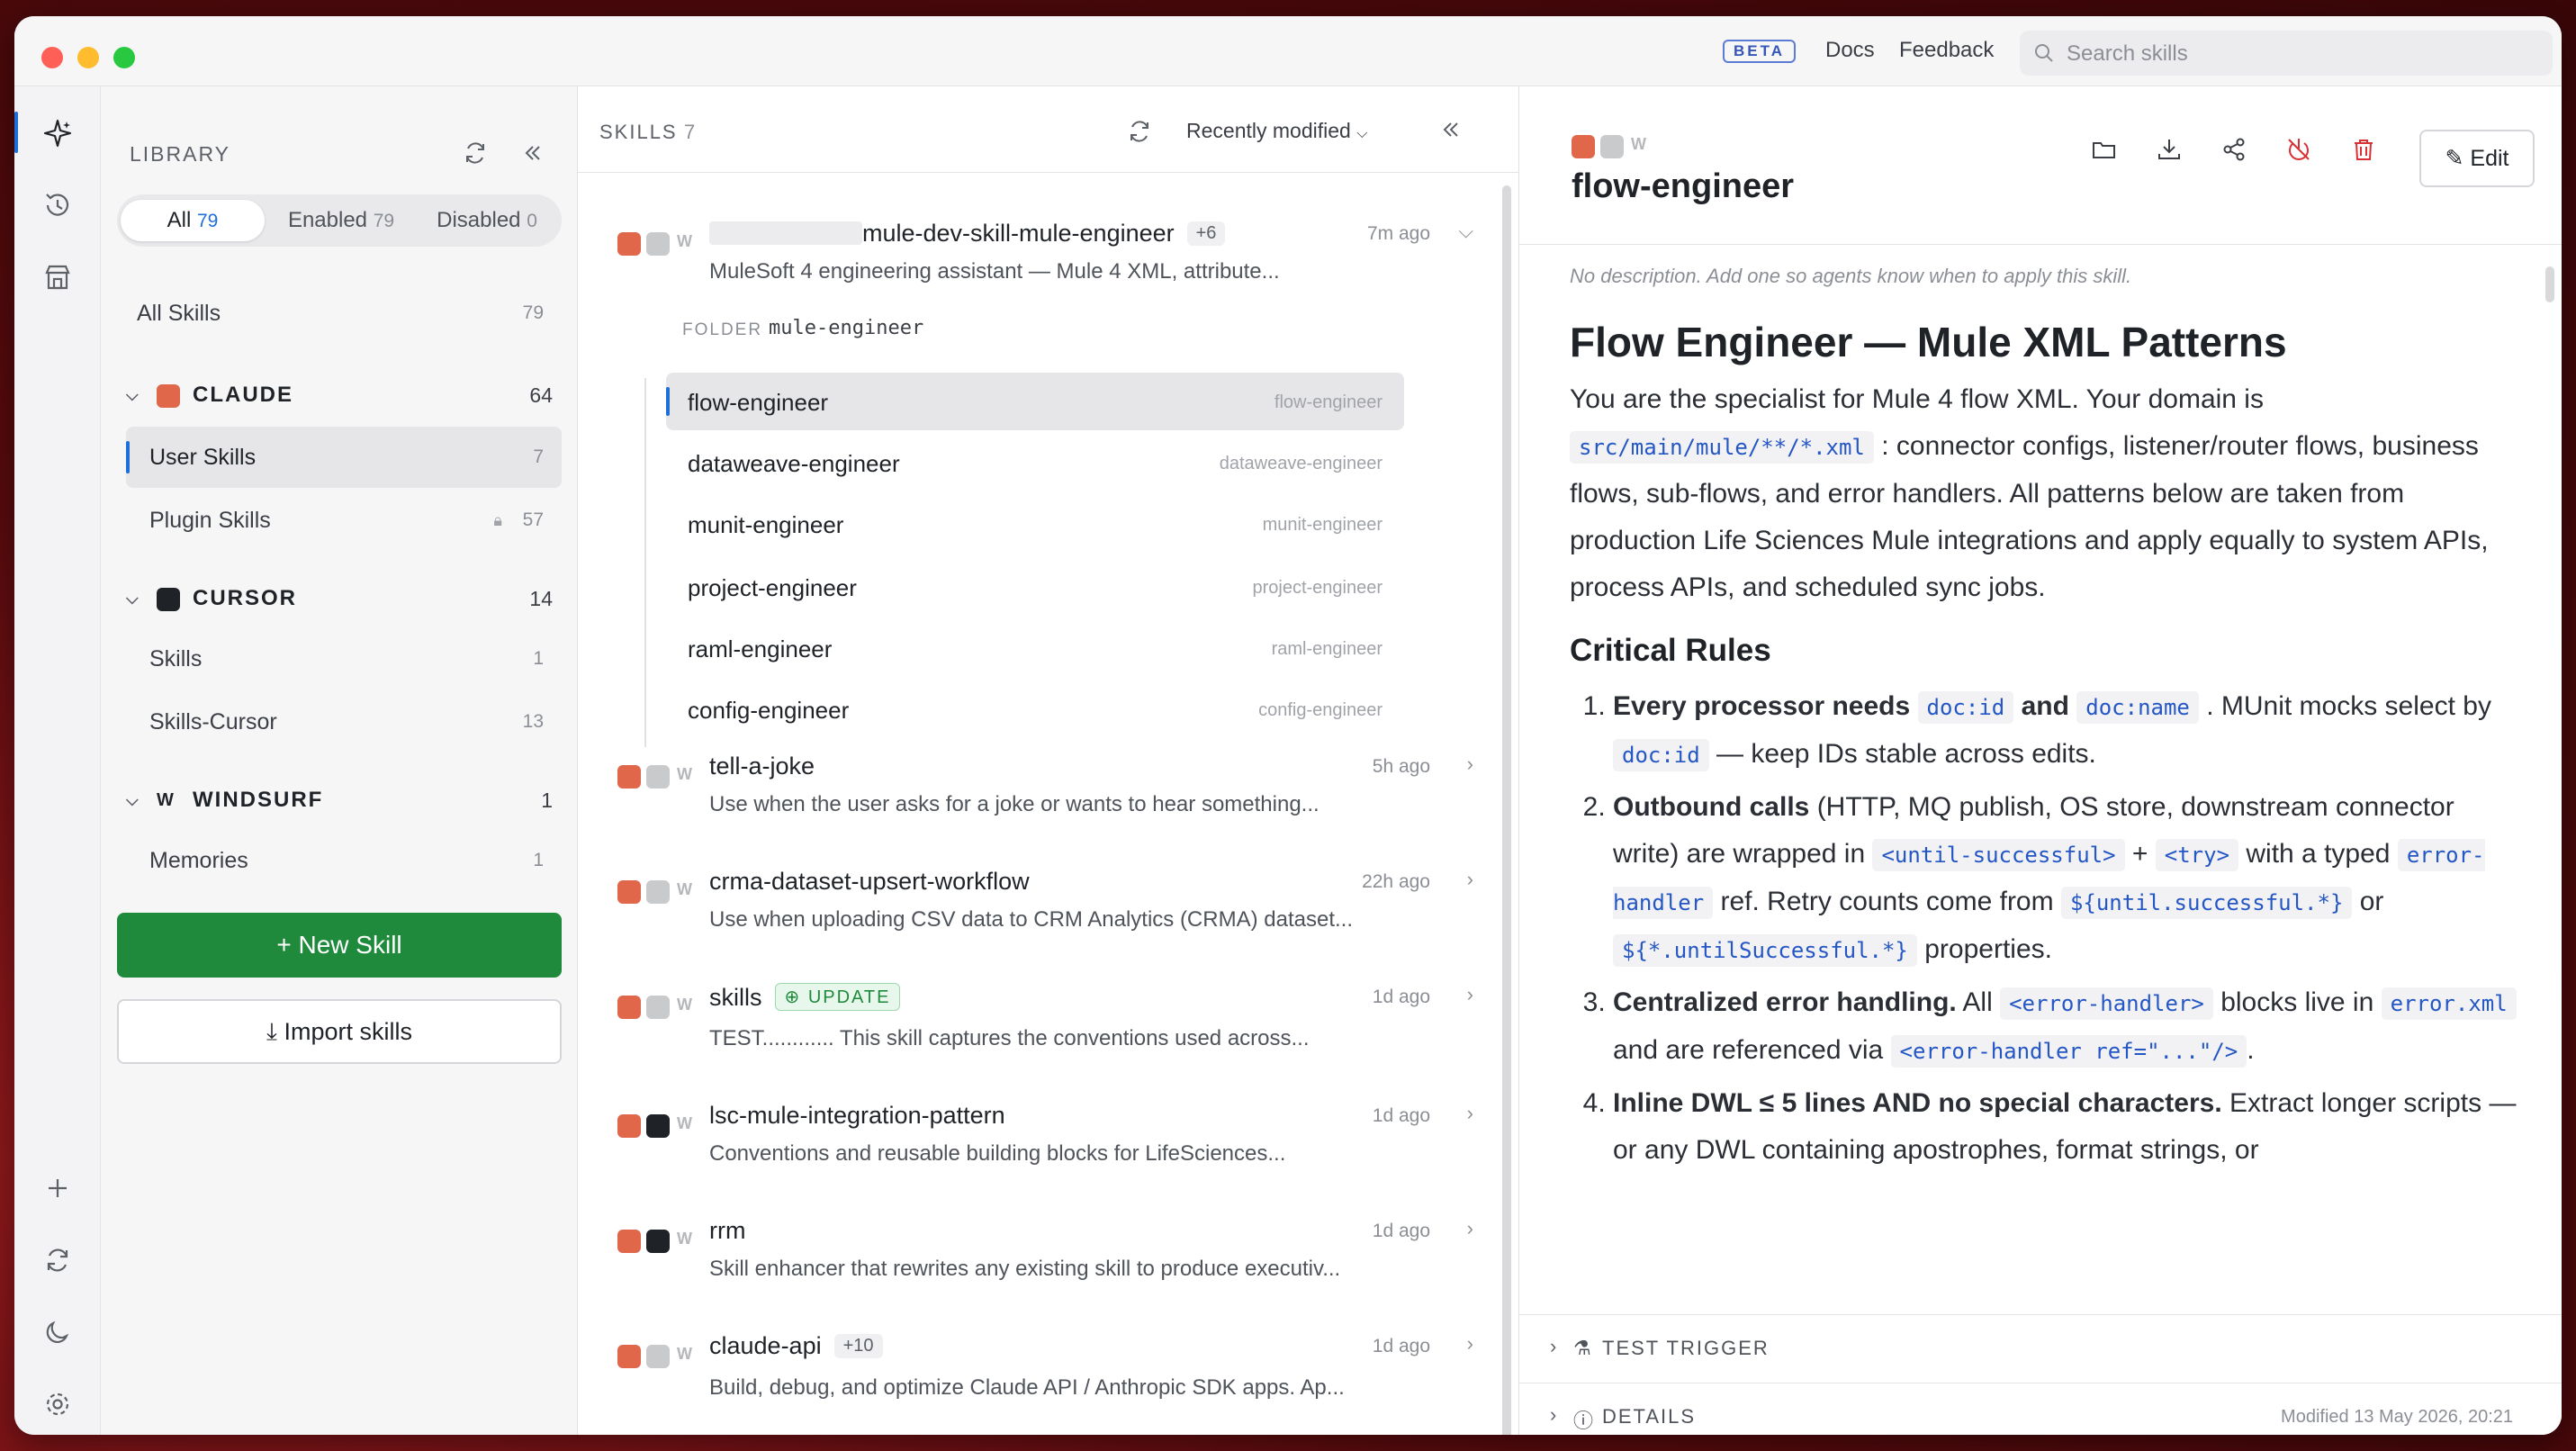 The height and width of the screenshot is (1451, 2576). I want to click on close-window-button, so click(52, 58).